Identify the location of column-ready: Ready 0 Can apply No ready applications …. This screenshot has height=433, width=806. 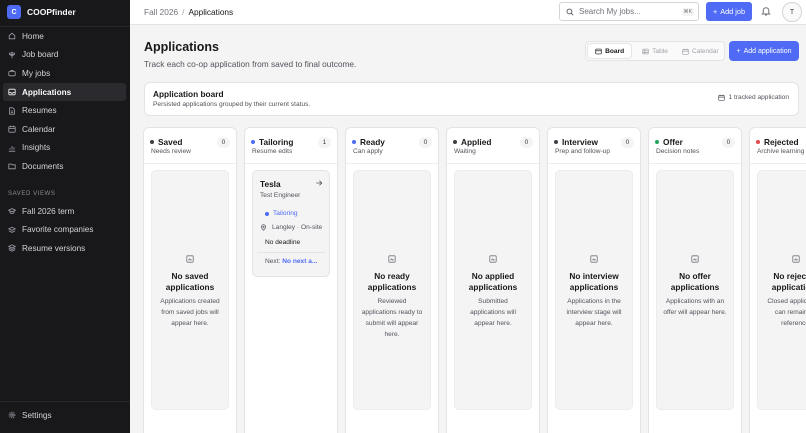
(392, 280).